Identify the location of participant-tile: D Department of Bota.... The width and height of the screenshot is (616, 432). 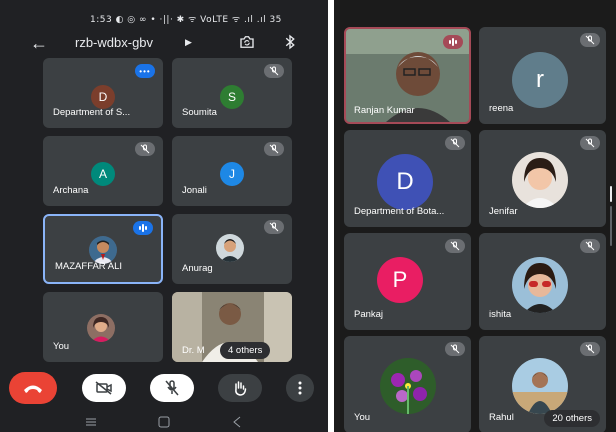
(407, 178).